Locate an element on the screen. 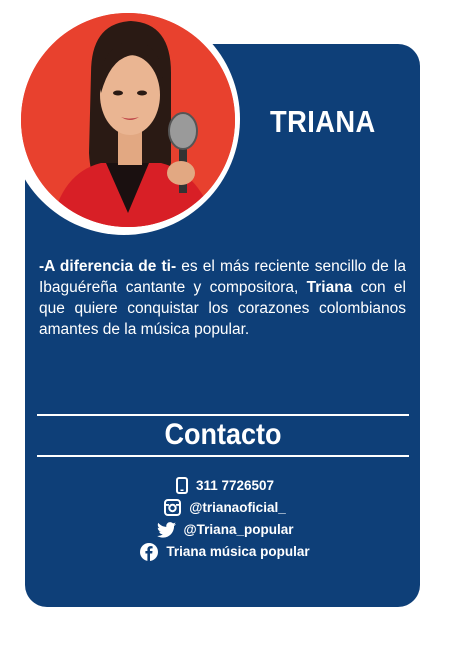  twitter-handle: @Triana_popular is located at coordinates (238, 529).